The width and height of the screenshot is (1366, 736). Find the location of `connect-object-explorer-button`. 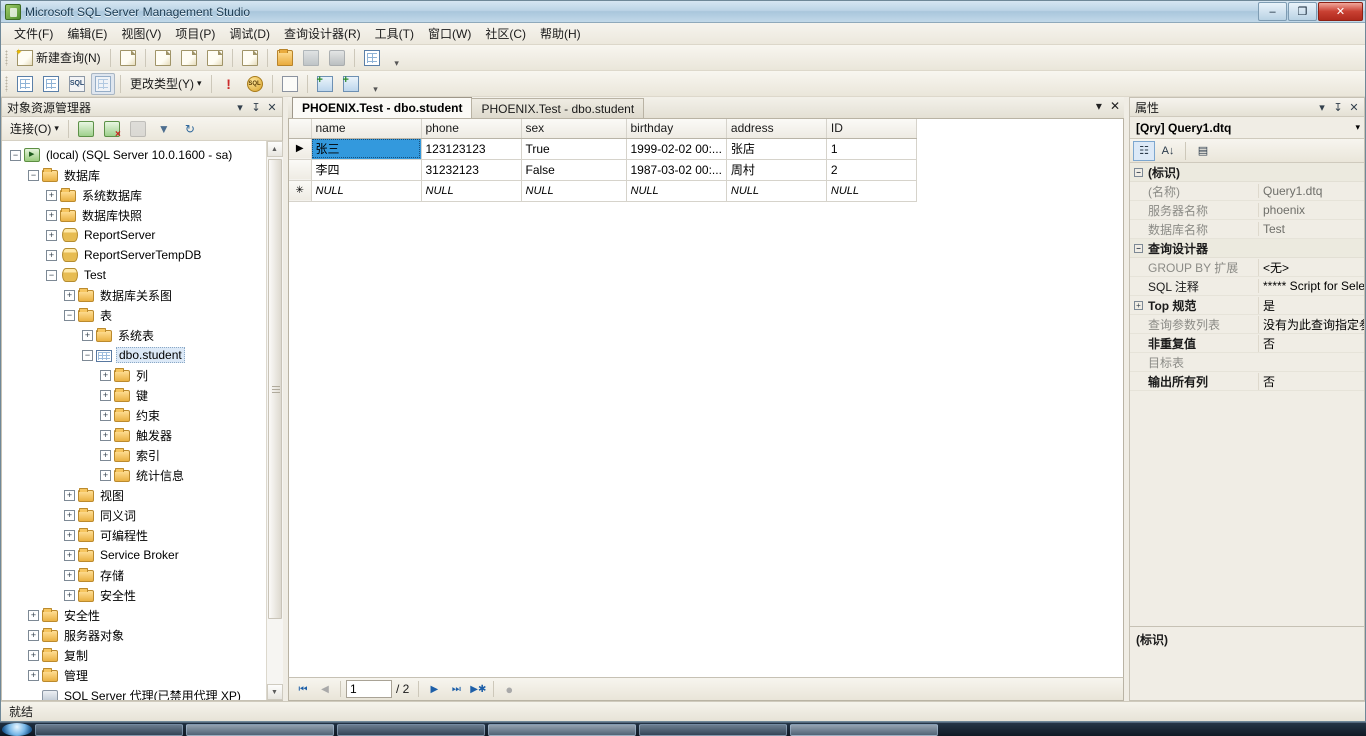

connect-object-explorer-button is located at coordinates (86, 129).